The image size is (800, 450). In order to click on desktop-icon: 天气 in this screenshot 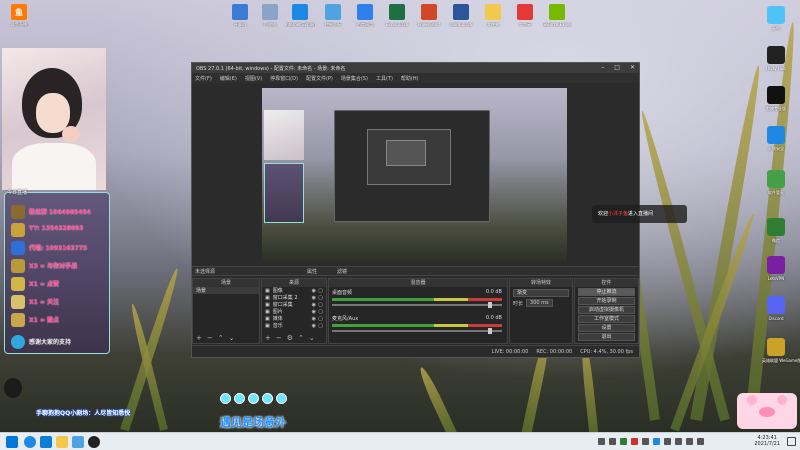, I will do `click(776, 18)`.